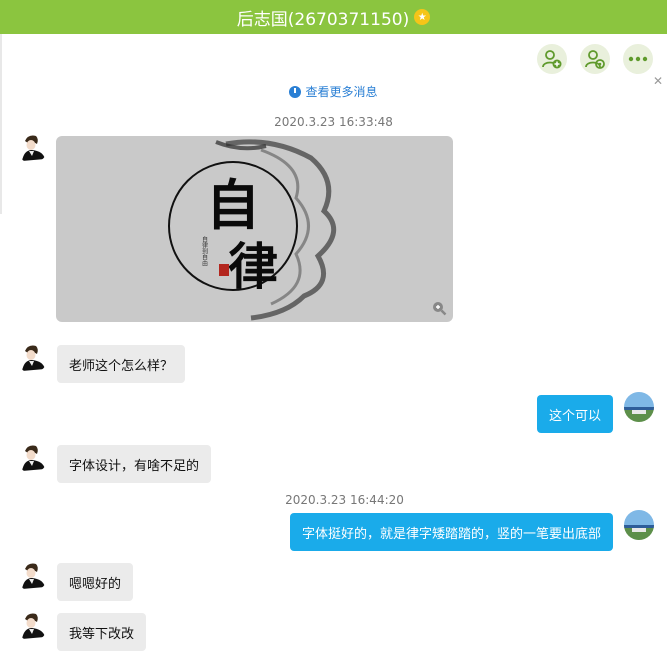  I want to click on message-bubble: 嗯嗯好的, so click(95, 582).